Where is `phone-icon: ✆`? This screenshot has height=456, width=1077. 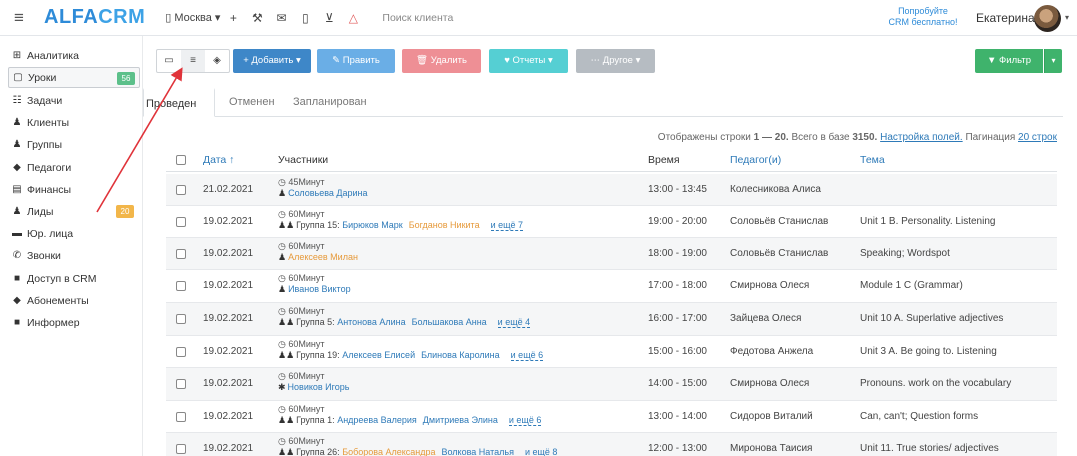
phone-icon: ✆ is located at coordinates (17, 255).